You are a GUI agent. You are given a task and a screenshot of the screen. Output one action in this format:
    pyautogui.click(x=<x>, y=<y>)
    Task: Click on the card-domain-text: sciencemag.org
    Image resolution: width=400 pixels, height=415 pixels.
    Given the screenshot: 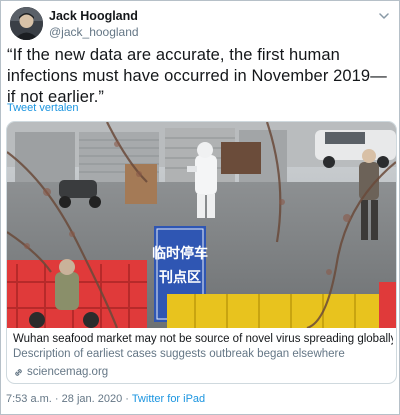 What is the action you would take?
    pyautogui.click(x=68, y=372)
    